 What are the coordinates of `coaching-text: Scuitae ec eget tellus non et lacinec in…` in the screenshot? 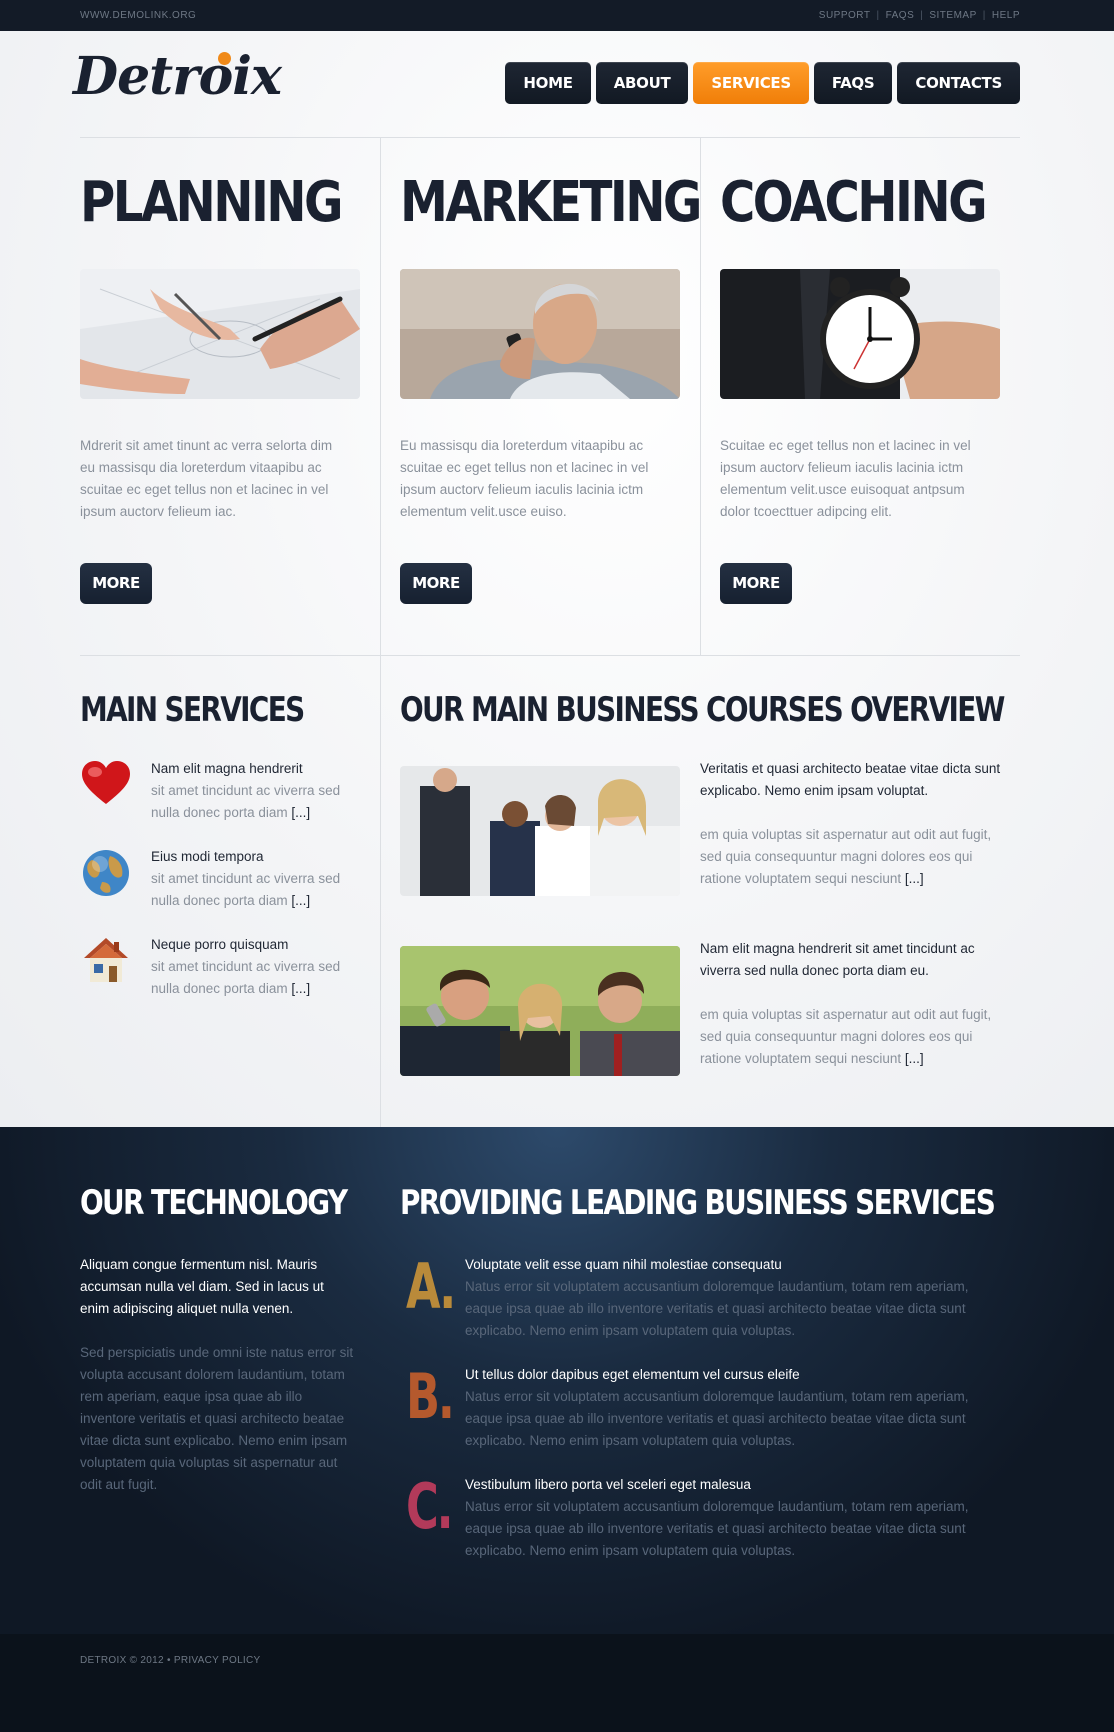 It's located at (845, 478).